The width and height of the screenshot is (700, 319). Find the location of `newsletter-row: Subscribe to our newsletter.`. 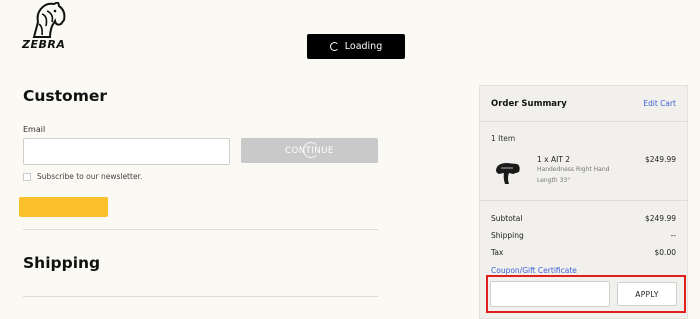

newsletter-row: Subscribe to our newsletter. is located at coordinates (82, 176).